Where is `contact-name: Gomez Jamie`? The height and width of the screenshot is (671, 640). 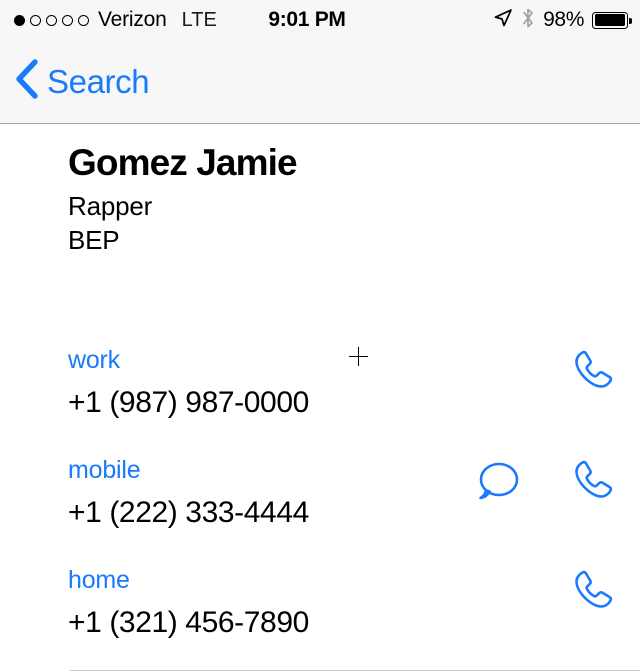
contact-name: Gomez Jamie is located at coordinates (183, 162).